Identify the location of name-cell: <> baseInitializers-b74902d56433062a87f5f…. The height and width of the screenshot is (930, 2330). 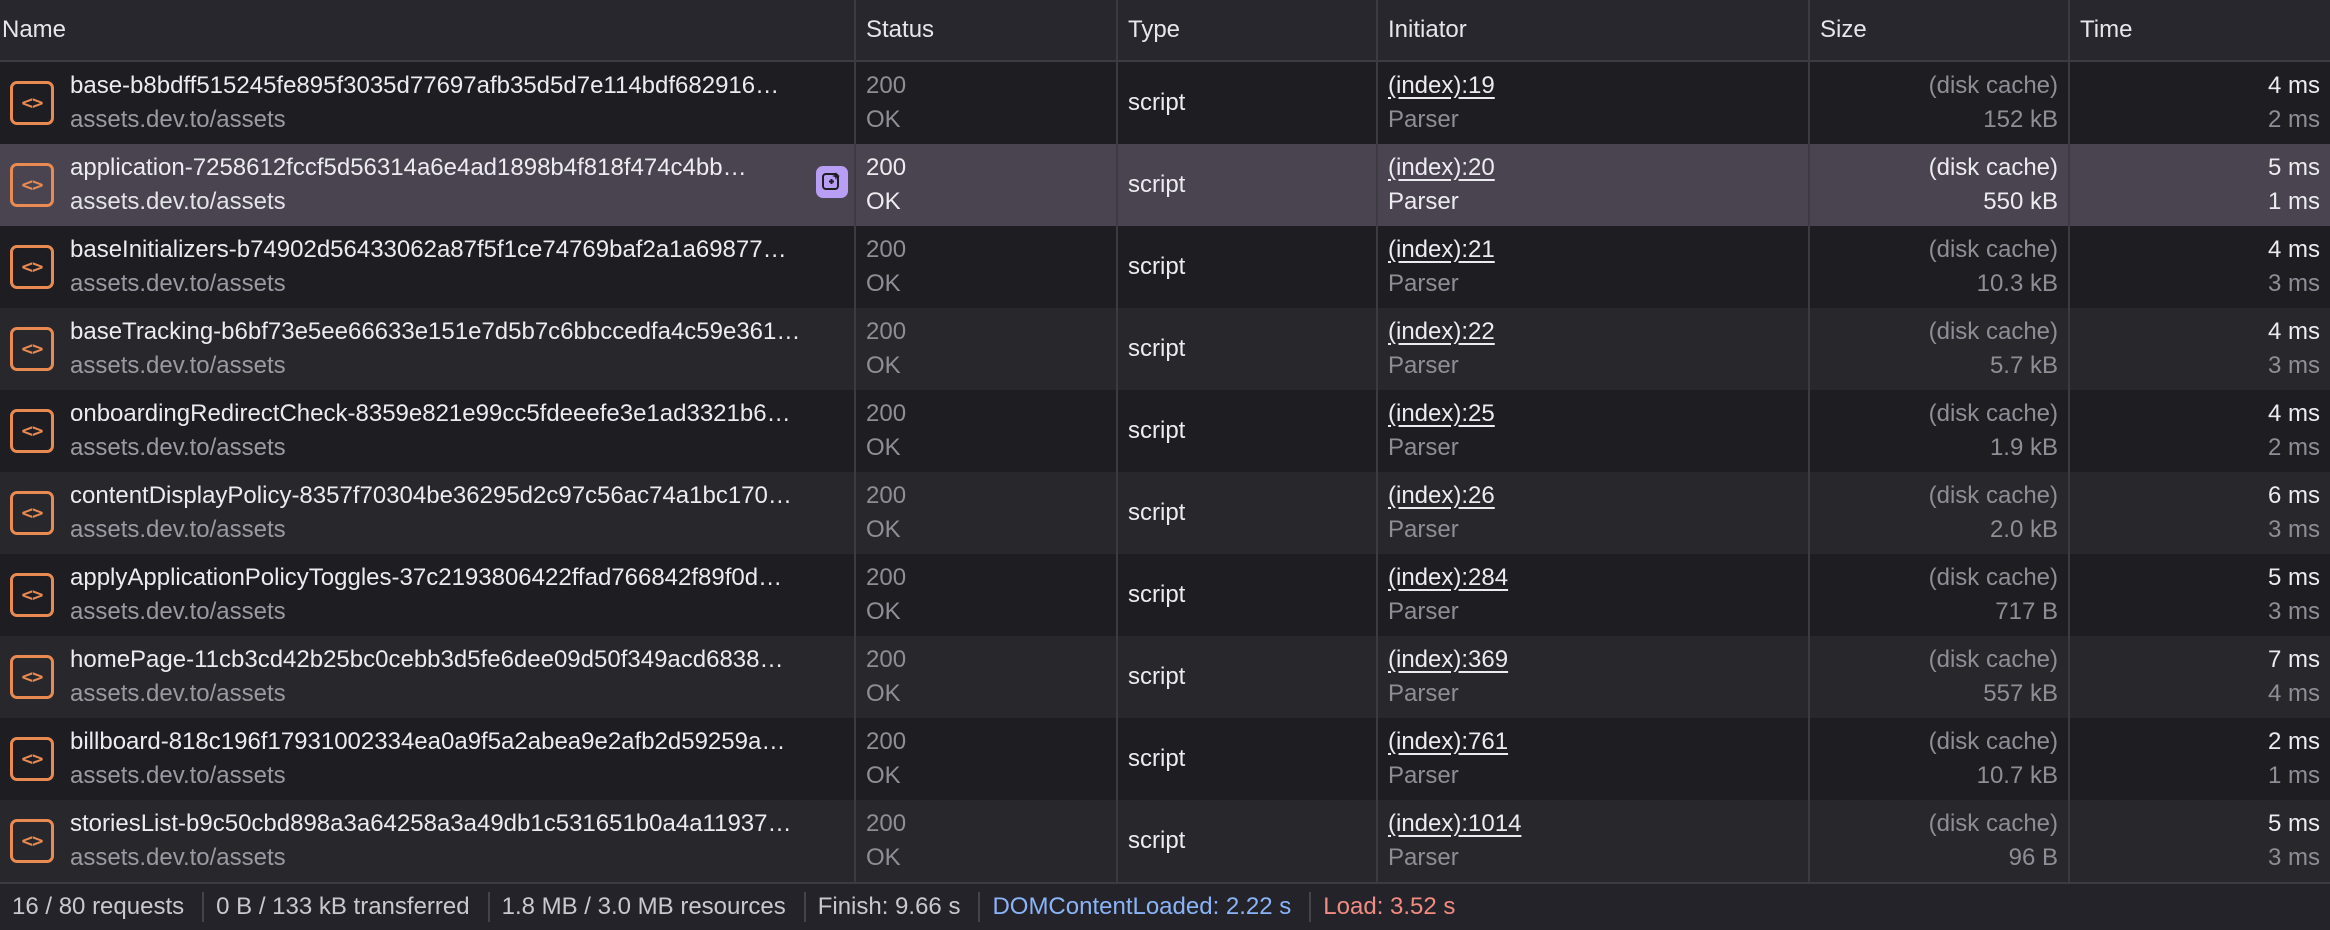
(428, 267).